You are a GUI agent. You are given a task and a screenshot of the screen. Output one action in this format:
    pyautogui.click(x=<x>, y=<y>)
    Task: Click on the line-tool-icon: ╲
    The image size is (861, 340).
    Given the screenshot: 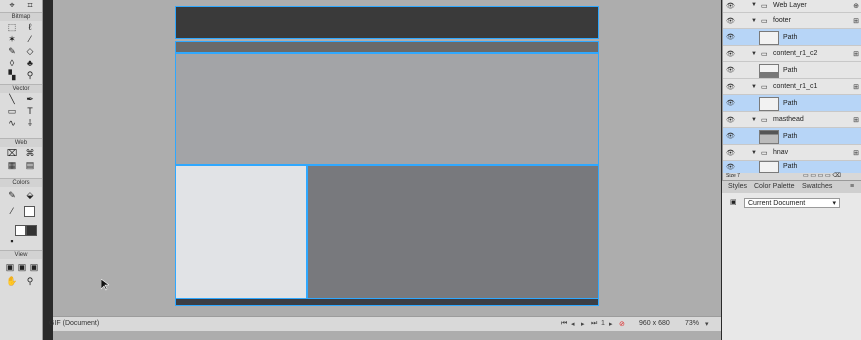 What is the action you would take?
    pyautogui.click(x=12, y=99)
    